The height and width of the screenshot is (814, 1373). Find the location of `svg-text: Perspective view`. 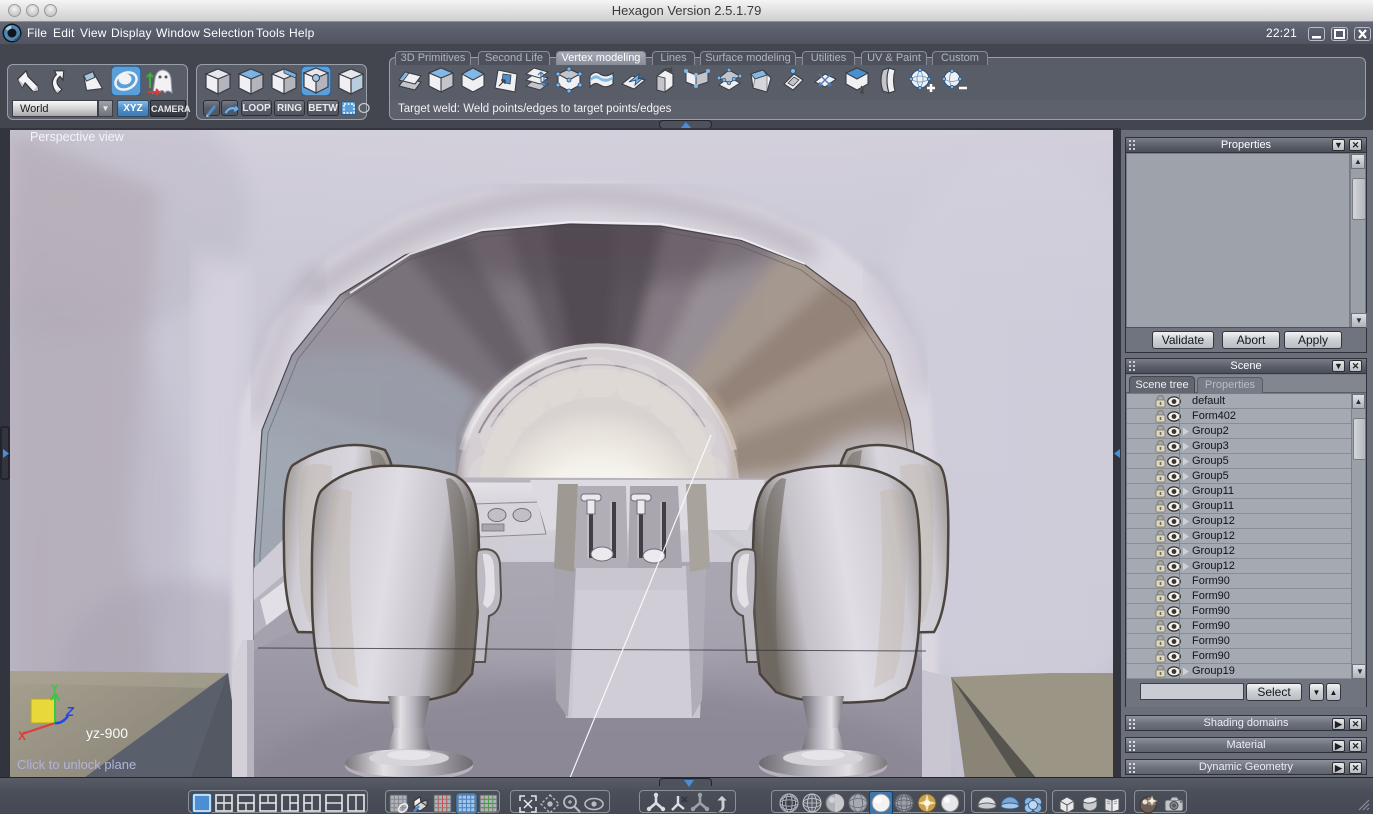

svg-text: Perspective view is located at coordinates (77, 137).